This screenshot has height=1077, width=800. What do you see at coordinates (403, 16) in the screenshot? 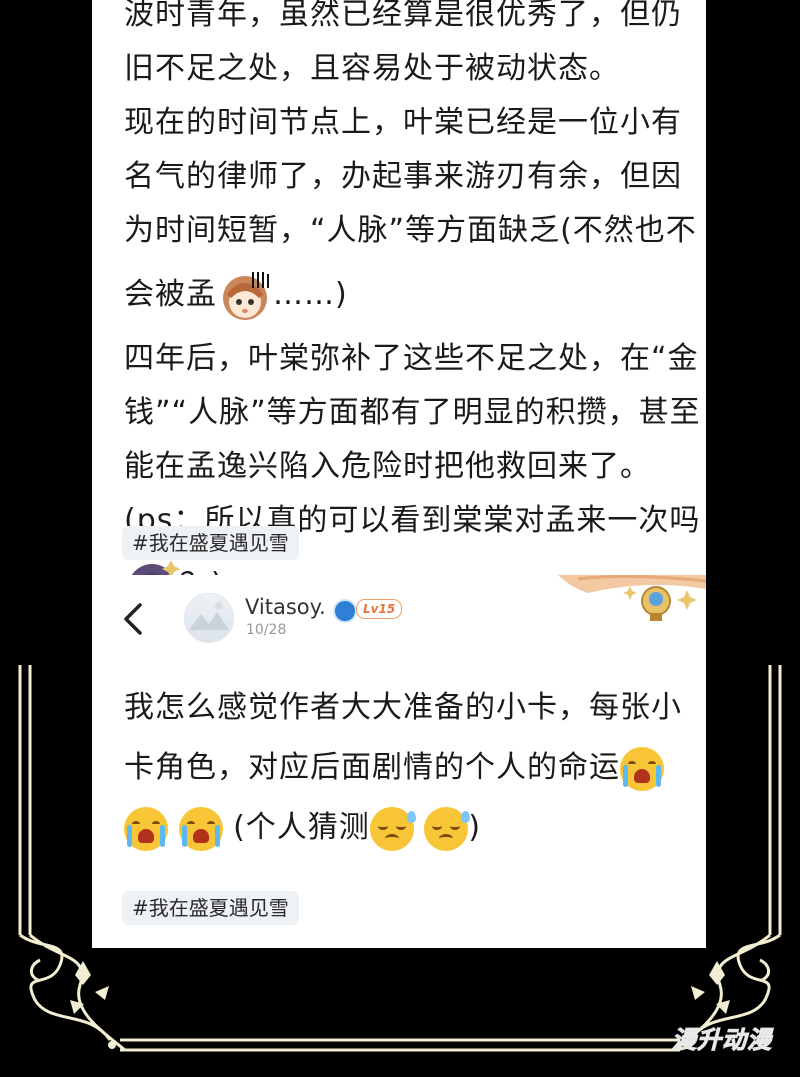
I see `post-line: 波时青年，虽然已经算是很优秀了，但仍` at bounding box center [403, 16].